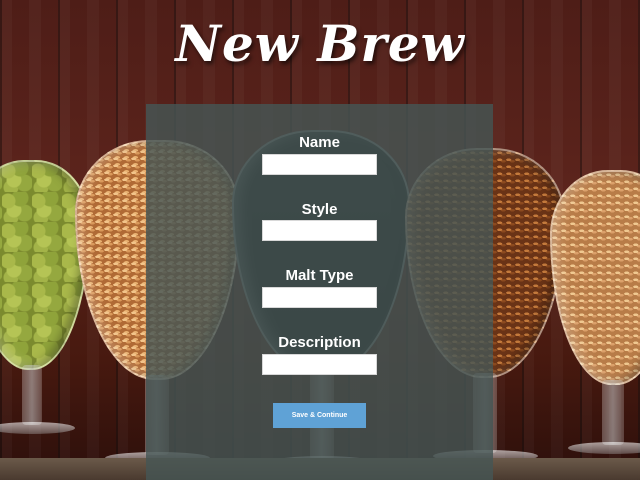 The height and width of the screenshot is (480, 640). Describe the element at coordinates (319, 142) in the screenshot. I see `name-label: Name` at that location.